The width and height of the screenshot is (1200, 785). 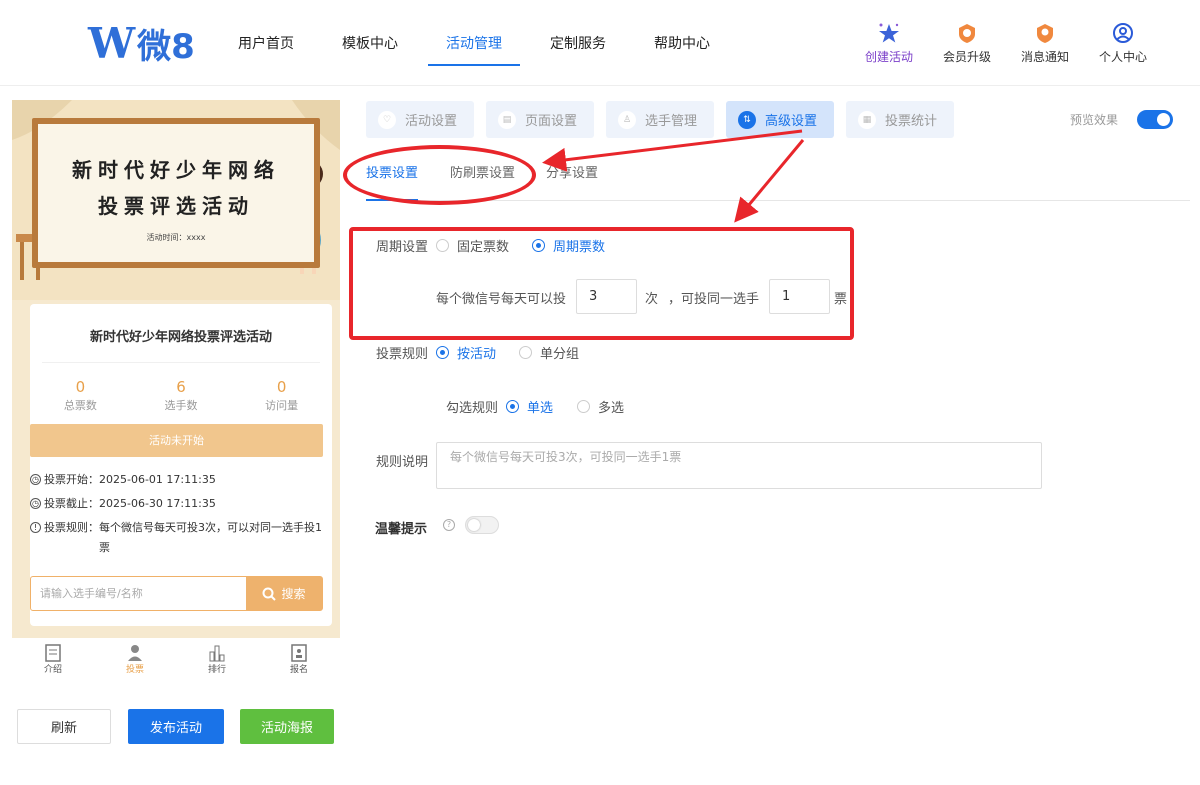 What do you see at coordinates (135, 653) in the screenshot?
I see `person-icon` at bounding box center [135, 653].